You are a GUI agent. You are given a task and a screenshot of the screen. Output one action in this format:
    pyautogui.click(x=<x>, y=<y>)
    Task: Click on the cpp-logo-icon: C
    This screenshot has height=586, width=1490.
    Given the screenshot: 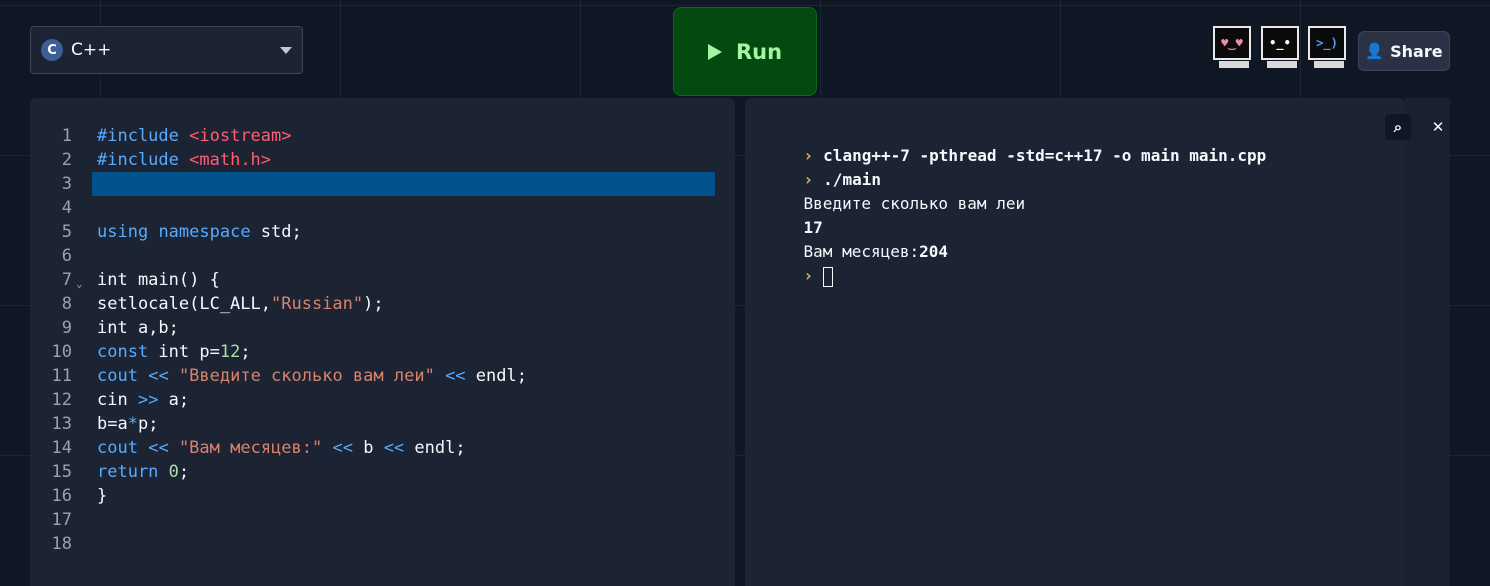 What is the action you would take?
    pyautogui.click(x=52, y=50)
    